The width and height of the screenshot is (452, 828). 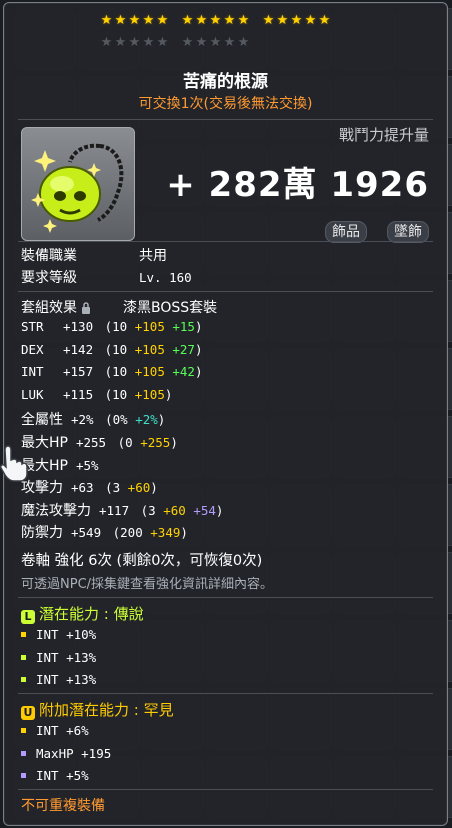 What do you see at coordinates (82, 488) in the screenshot?
I see `stat-total: +63` at bounding box center [82, 488].